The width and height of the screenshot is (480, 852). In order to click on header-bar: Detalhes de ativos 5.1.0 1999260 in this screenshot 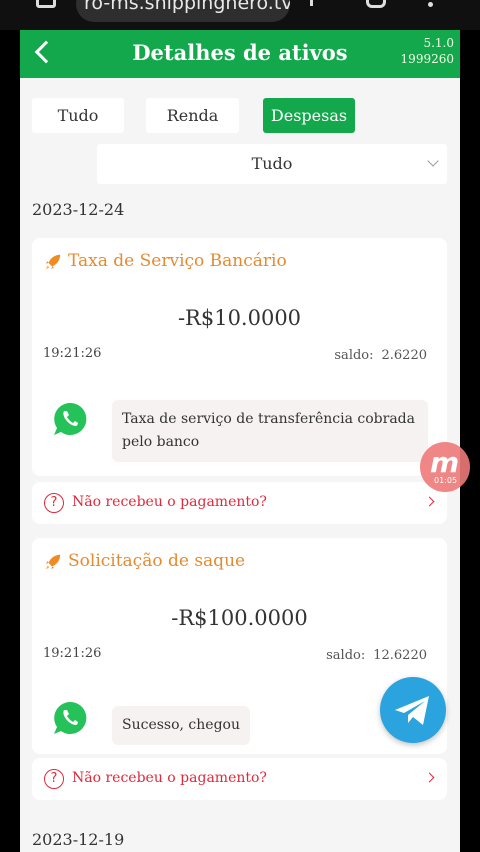, I will do `click(240, 54)`.